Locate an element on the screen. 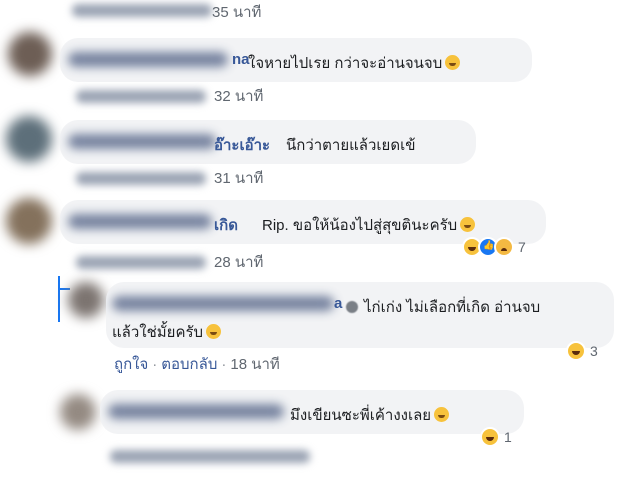 Image resolution: width=640 pixels, height=478 pixels. comment-text-body: Rip. ขอให้น้องไปสู่สุขตินะครับ is located at coordinates (360, 225).